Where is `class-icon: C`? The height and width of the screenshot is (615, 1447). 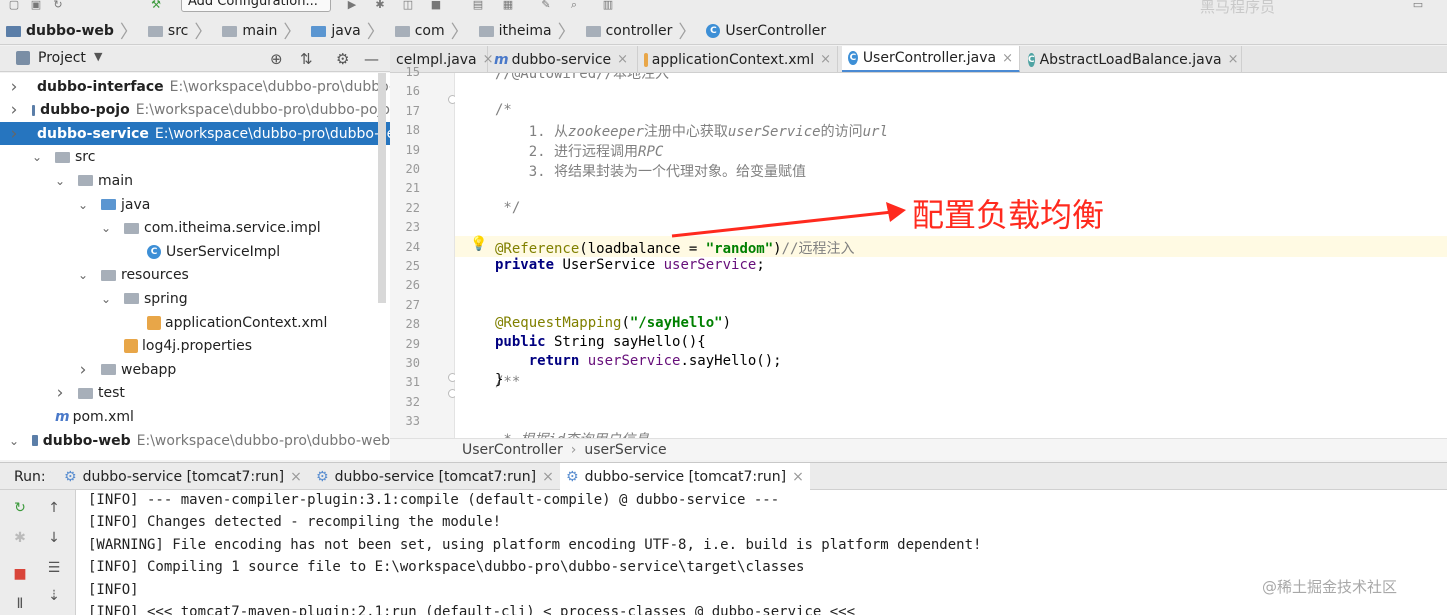 class-icon: C is located at coordinates (713, 31).